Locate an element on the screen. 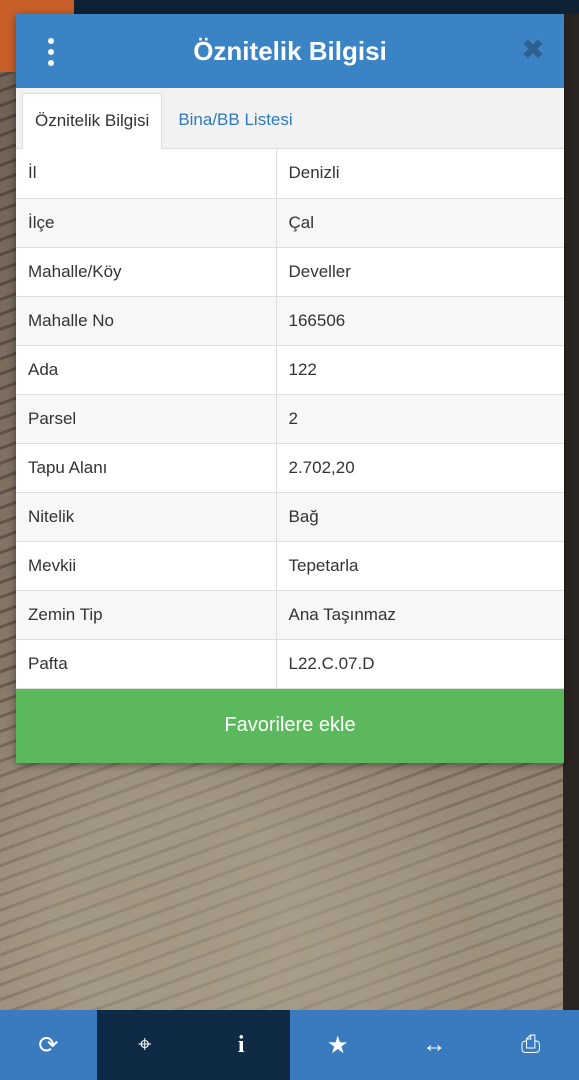 The width and height of the screenshot is (579, 1080). table-row: Tapu Alanı 2.702,20 is located at coordinates (290, 468).